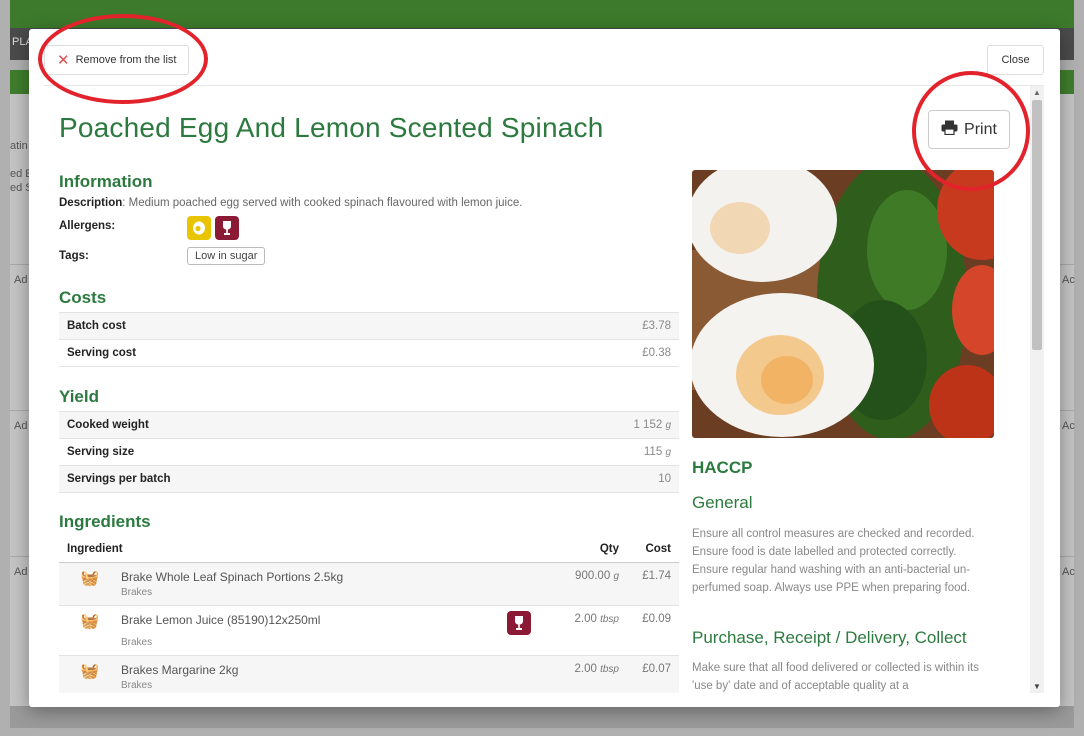  Describe the element at coordinates (314, 577) in the screenshot. I see `ingredient-name: Brake Whole Leaf Spinach Portions 2.5kg` at that location.